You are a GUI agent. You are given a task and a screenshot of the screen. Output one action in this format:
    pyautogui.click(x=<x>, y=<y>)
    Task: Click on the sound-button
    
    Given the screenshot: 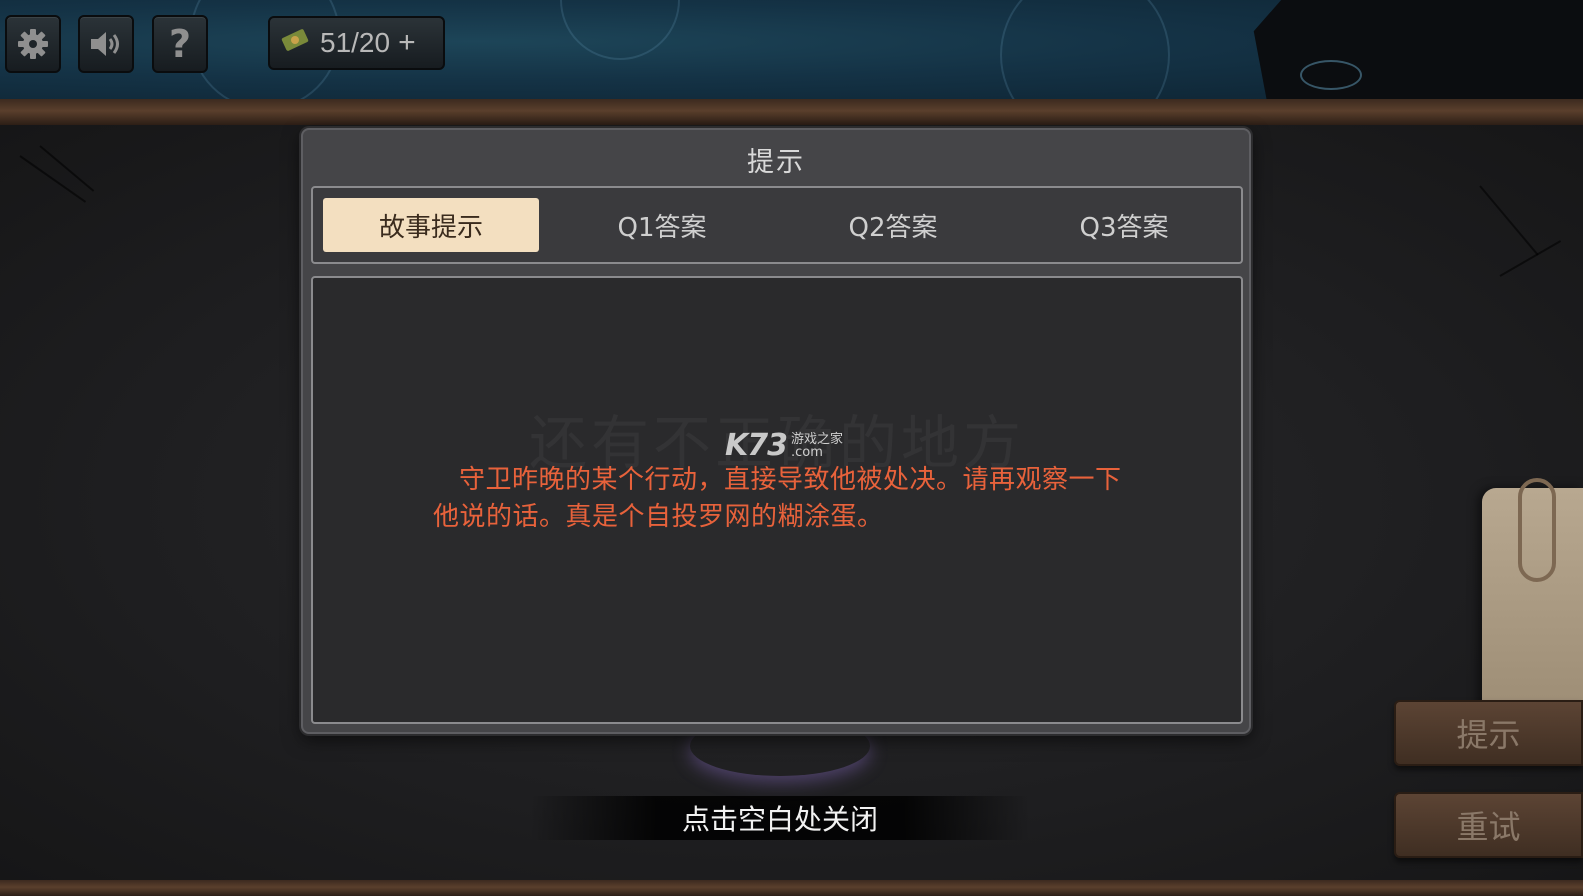 What is the action you would take?
    pyautogui.click(x=106, y=44)
    